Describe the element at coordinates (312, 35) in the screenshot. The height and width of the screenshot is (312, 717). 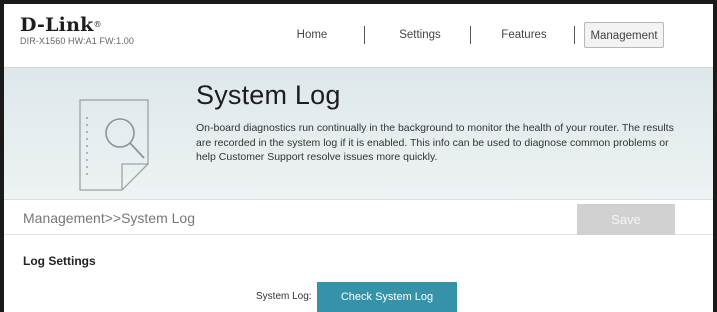
I see `nav-home: Home` at that location.